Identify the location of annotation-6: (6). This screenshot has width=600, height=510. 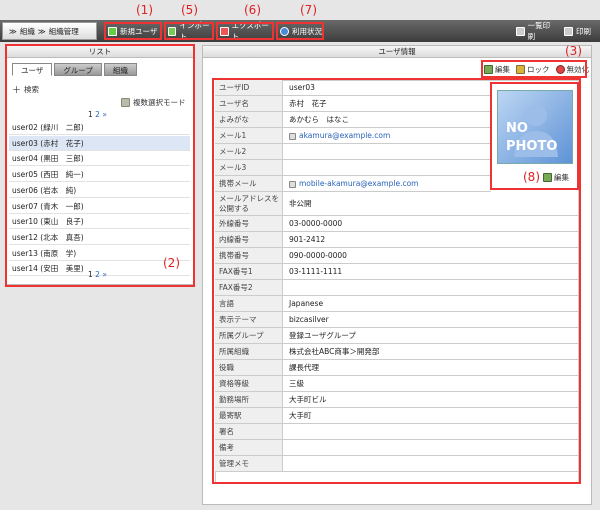
(252, 10).